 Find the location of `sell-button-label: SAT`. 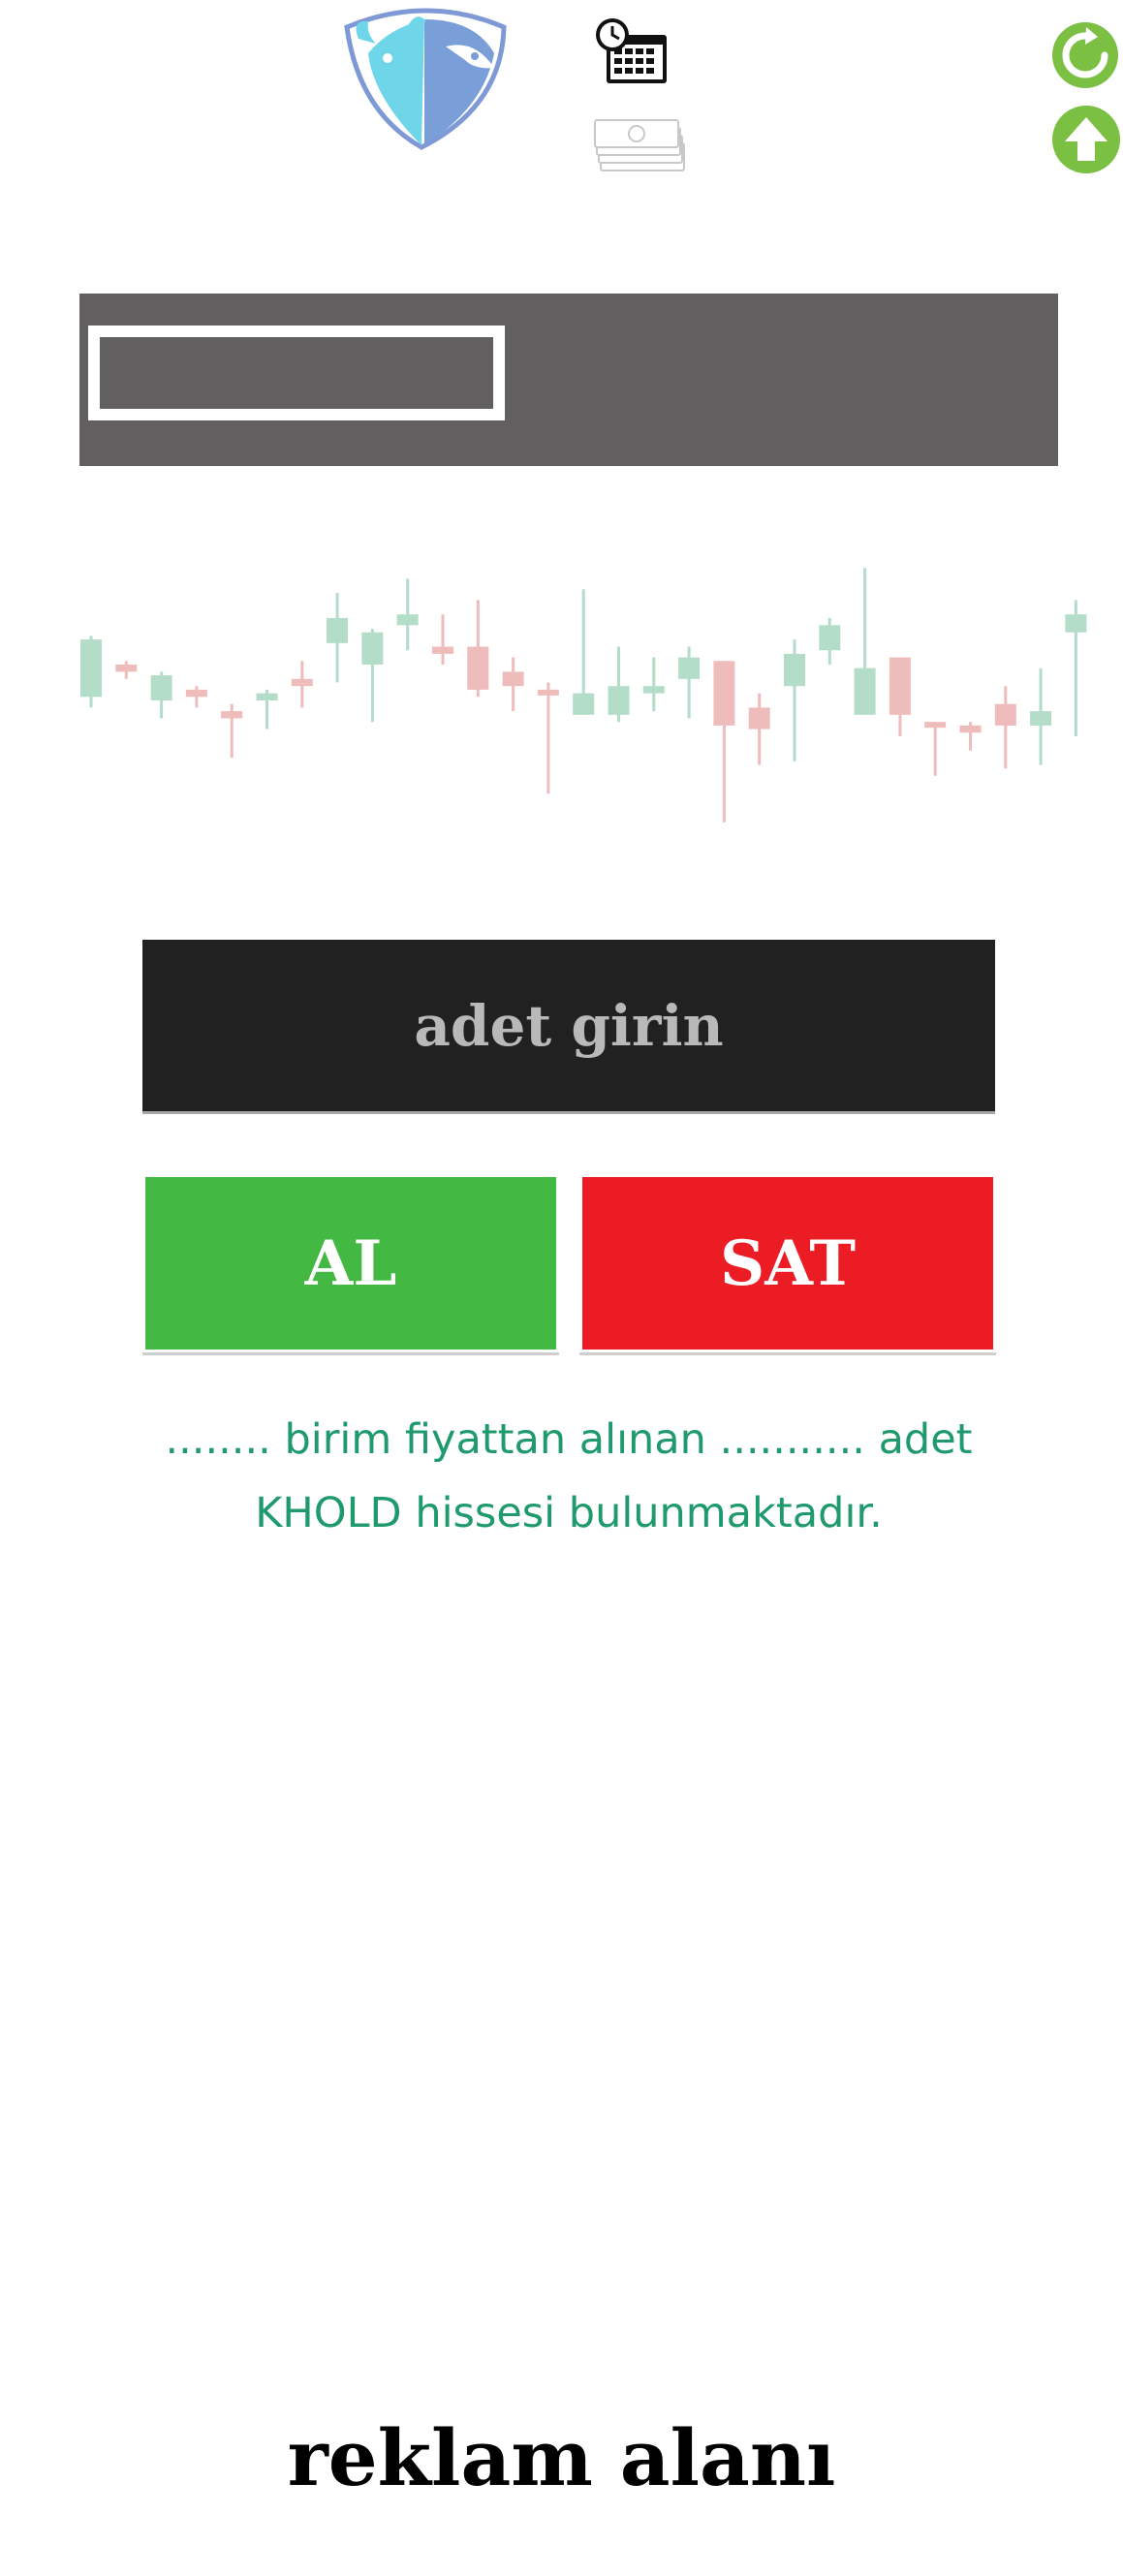

sell-button-label: SAT is located at coordinates (788, 1263).